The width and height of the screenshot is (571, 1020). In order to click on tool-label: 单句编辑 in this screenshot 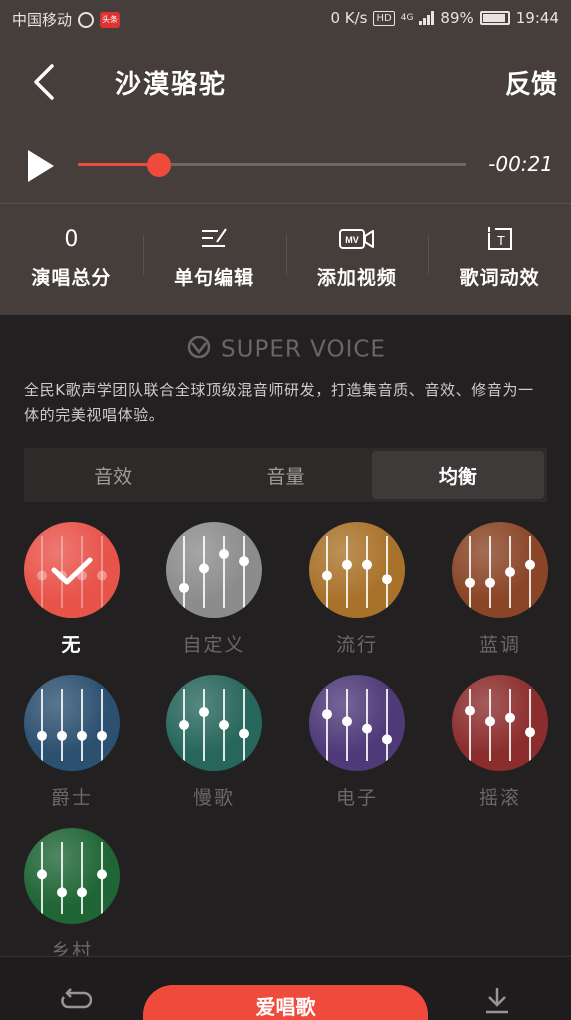, I will do `click(214, 278)`.